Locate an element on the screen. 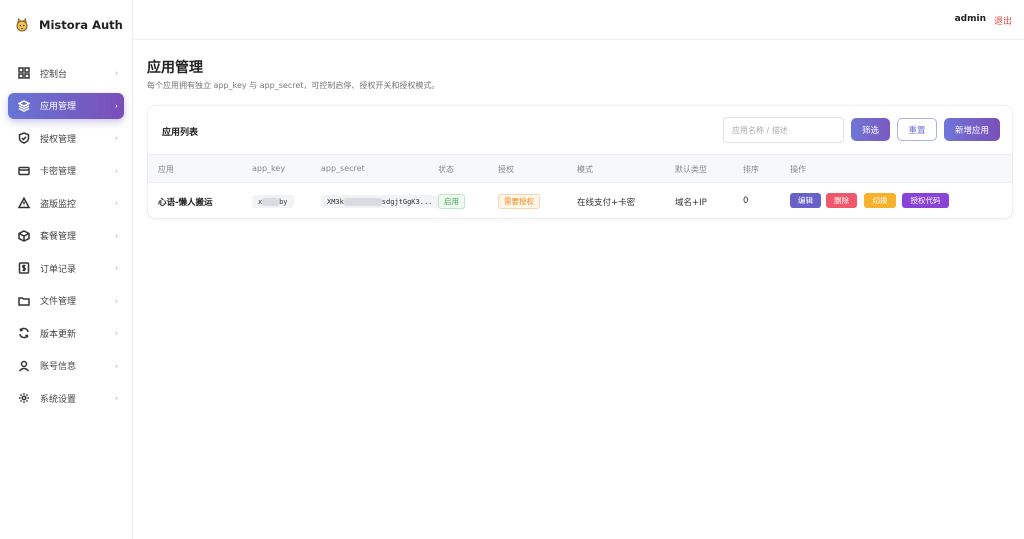 This screenshot has width=1024, height=539. cat-logo-icon is located at coordinates (22, 25).